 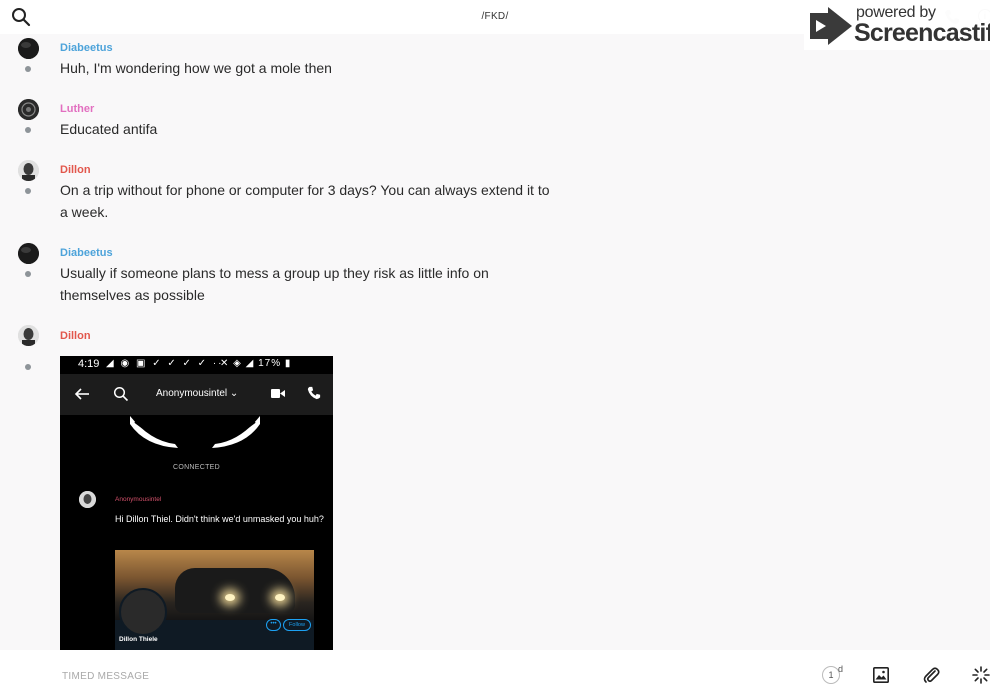 What do you see at coordinates (195, 432) in the screenshot?
I see `anonymous-mask-logo-icon` at bounding box center [195, 432].